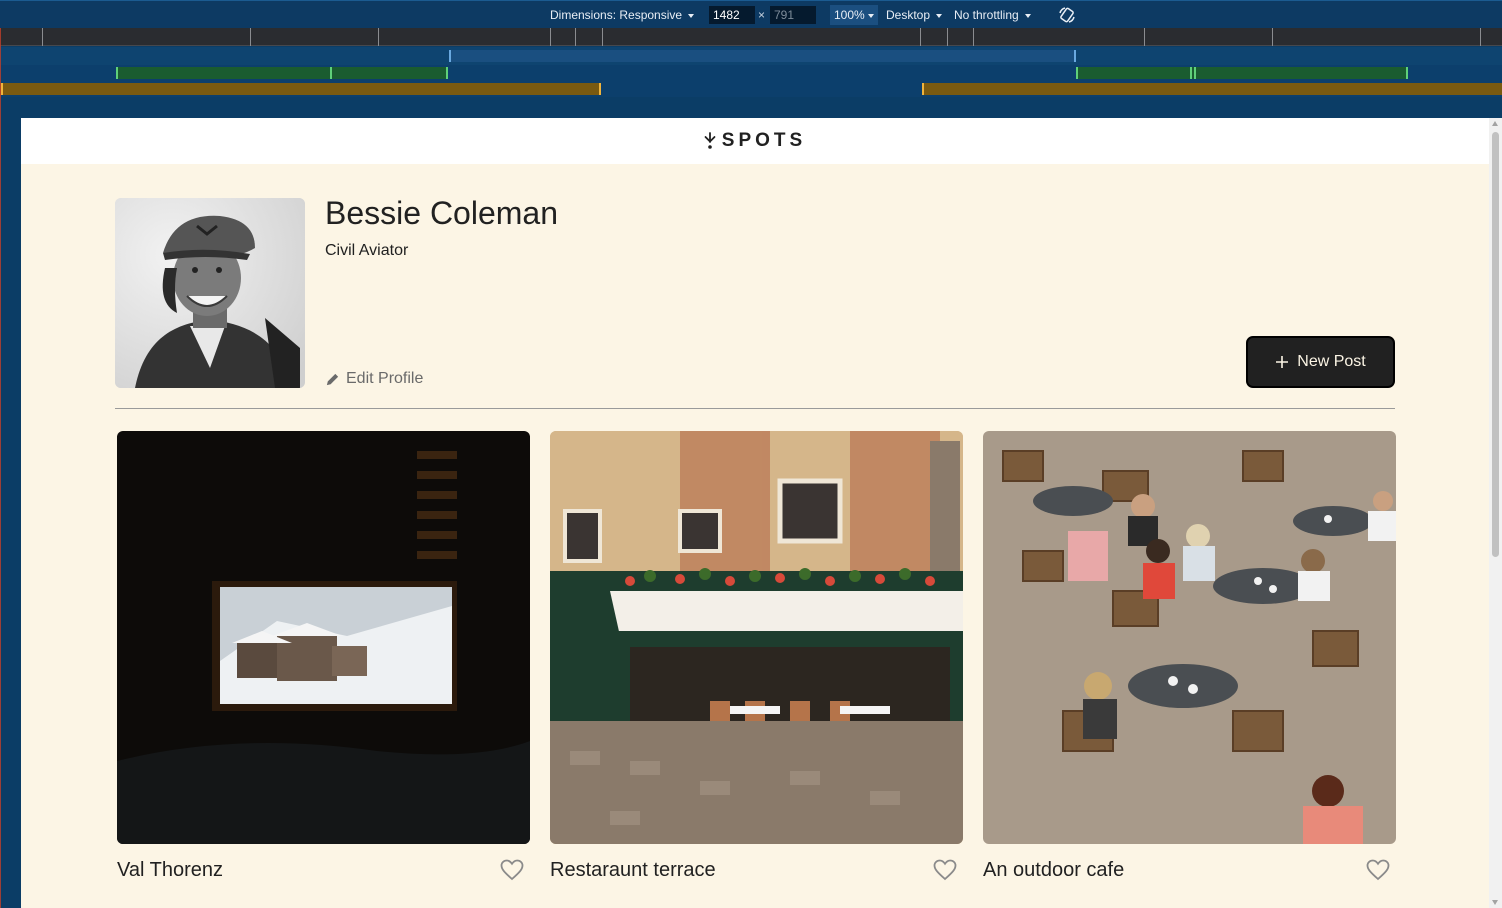  Describe the element at coordinates (756, 870) in the screenshot. I see `card-footer: Restaraunt terrace` at that location.